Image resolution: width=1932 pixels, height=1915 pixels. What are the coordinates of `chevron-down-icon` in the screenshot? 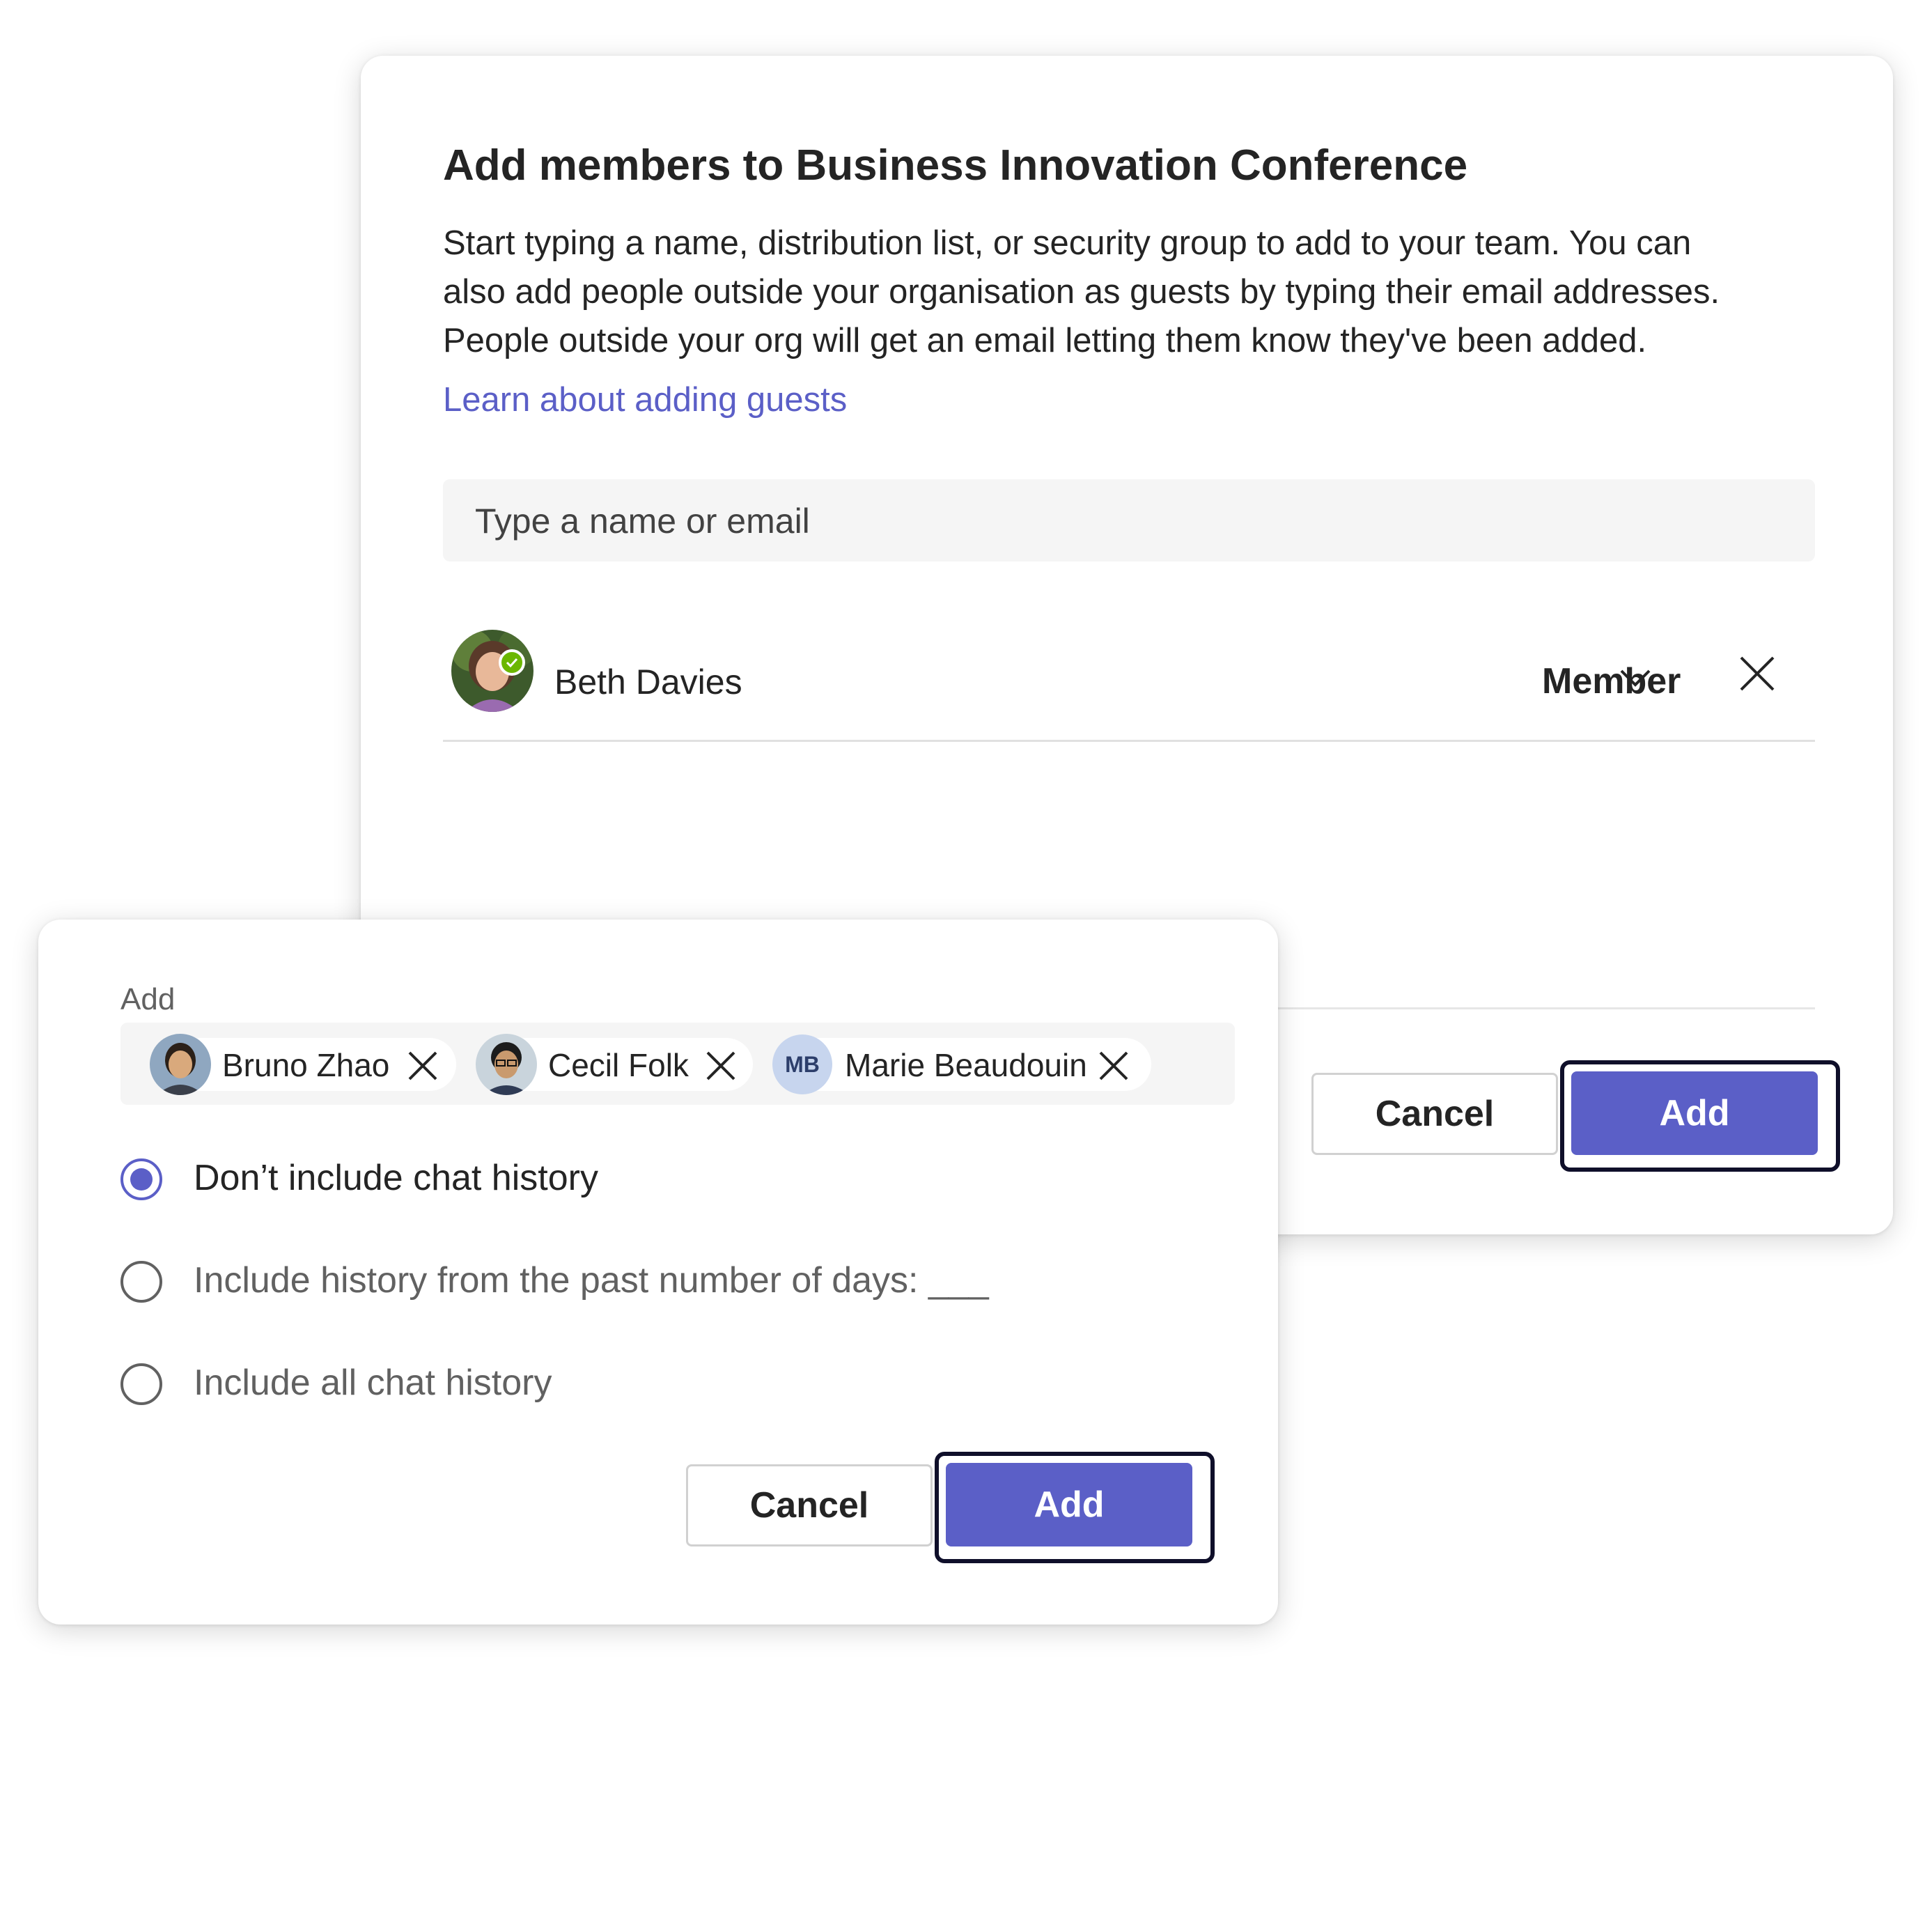 It's located at (1636, 679).